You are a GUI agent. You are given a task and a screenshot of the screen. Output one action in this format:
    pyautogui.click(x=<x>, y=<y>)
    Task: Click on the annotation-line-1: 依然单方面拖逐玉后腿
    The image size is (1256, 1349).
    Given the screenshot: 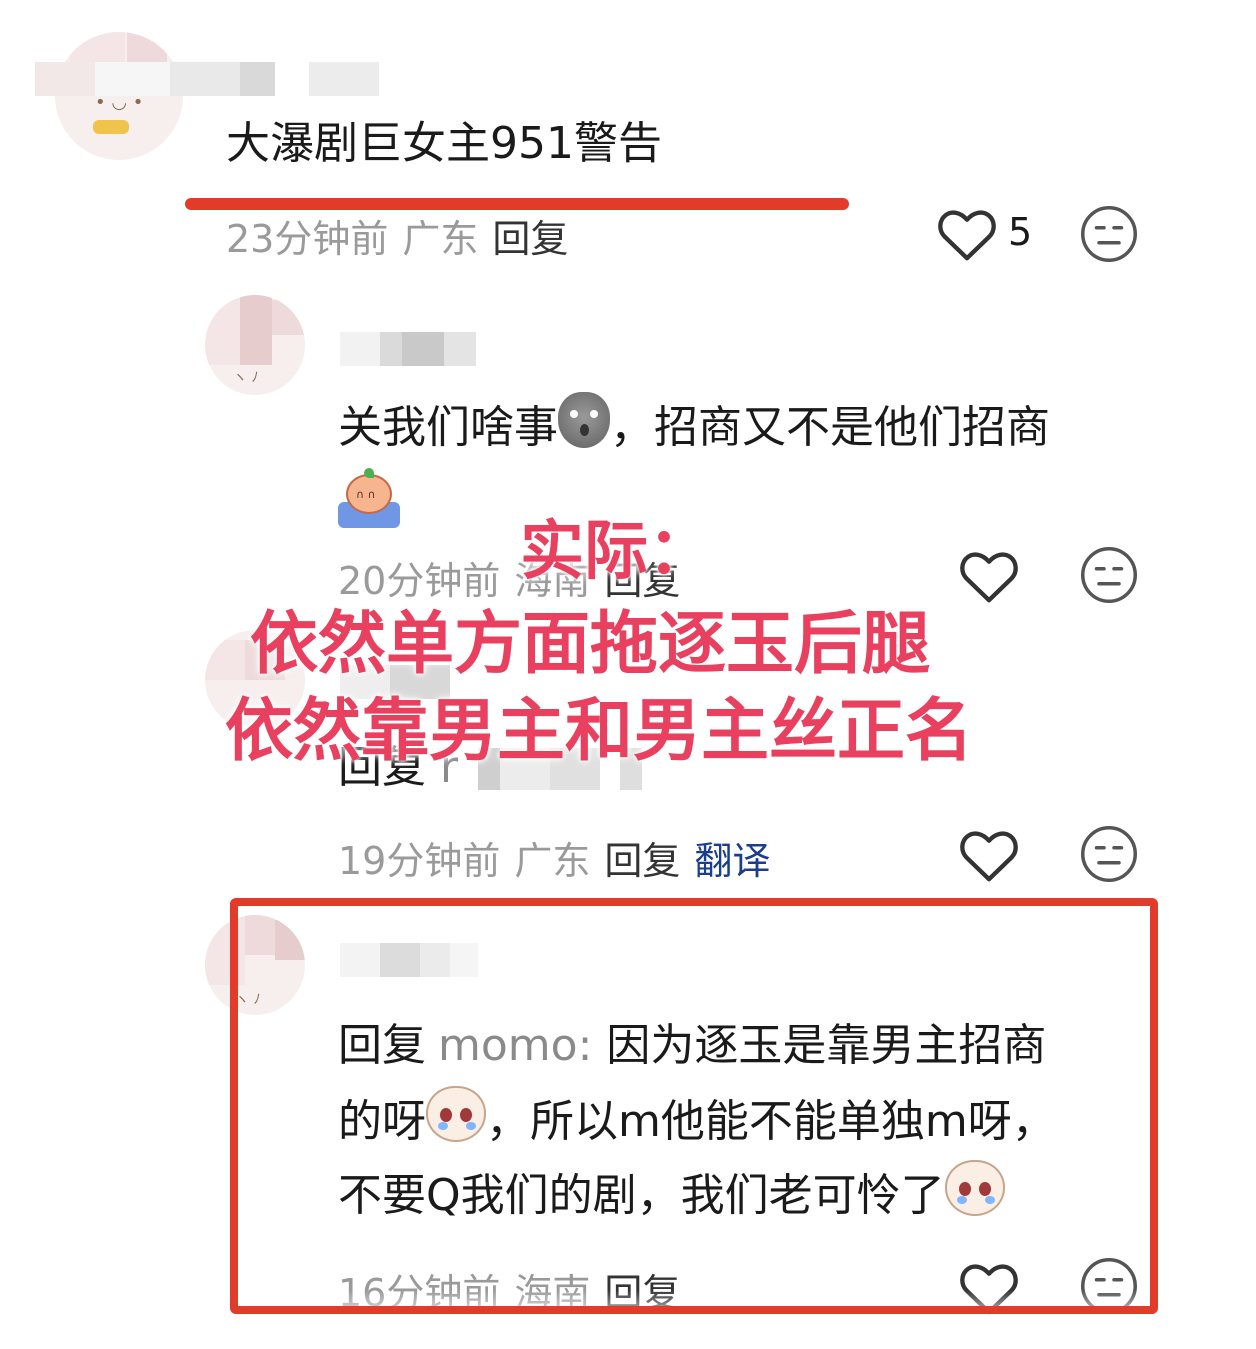 What is the action you would take?
    pyautogui.click(x=590, y=644)
    